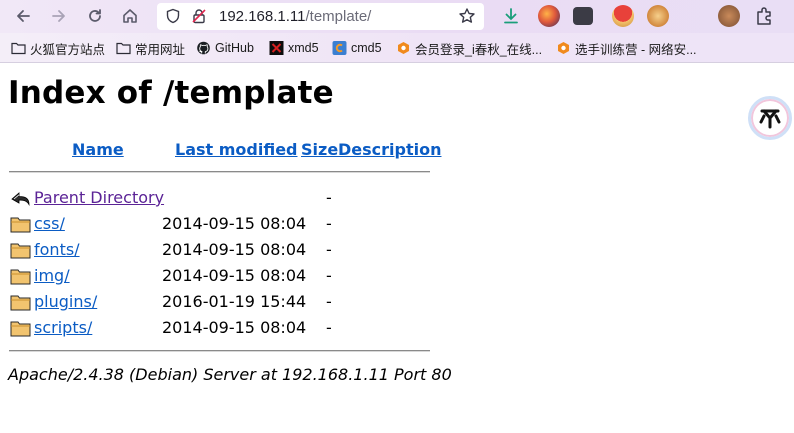 The image size is (794, 433). Describe the element at coordinates (65, 301) in the screenshot. I see `entry-name-link: plugins/` at that location.